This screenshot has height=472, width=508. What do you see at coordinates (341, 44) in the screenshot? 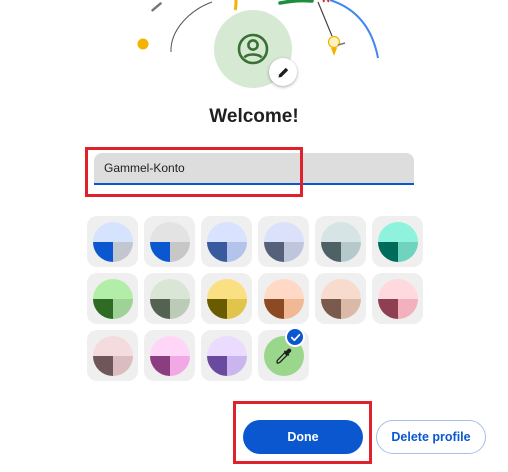
I see `decorative-gray-tick` at bounding box center [341, 44].